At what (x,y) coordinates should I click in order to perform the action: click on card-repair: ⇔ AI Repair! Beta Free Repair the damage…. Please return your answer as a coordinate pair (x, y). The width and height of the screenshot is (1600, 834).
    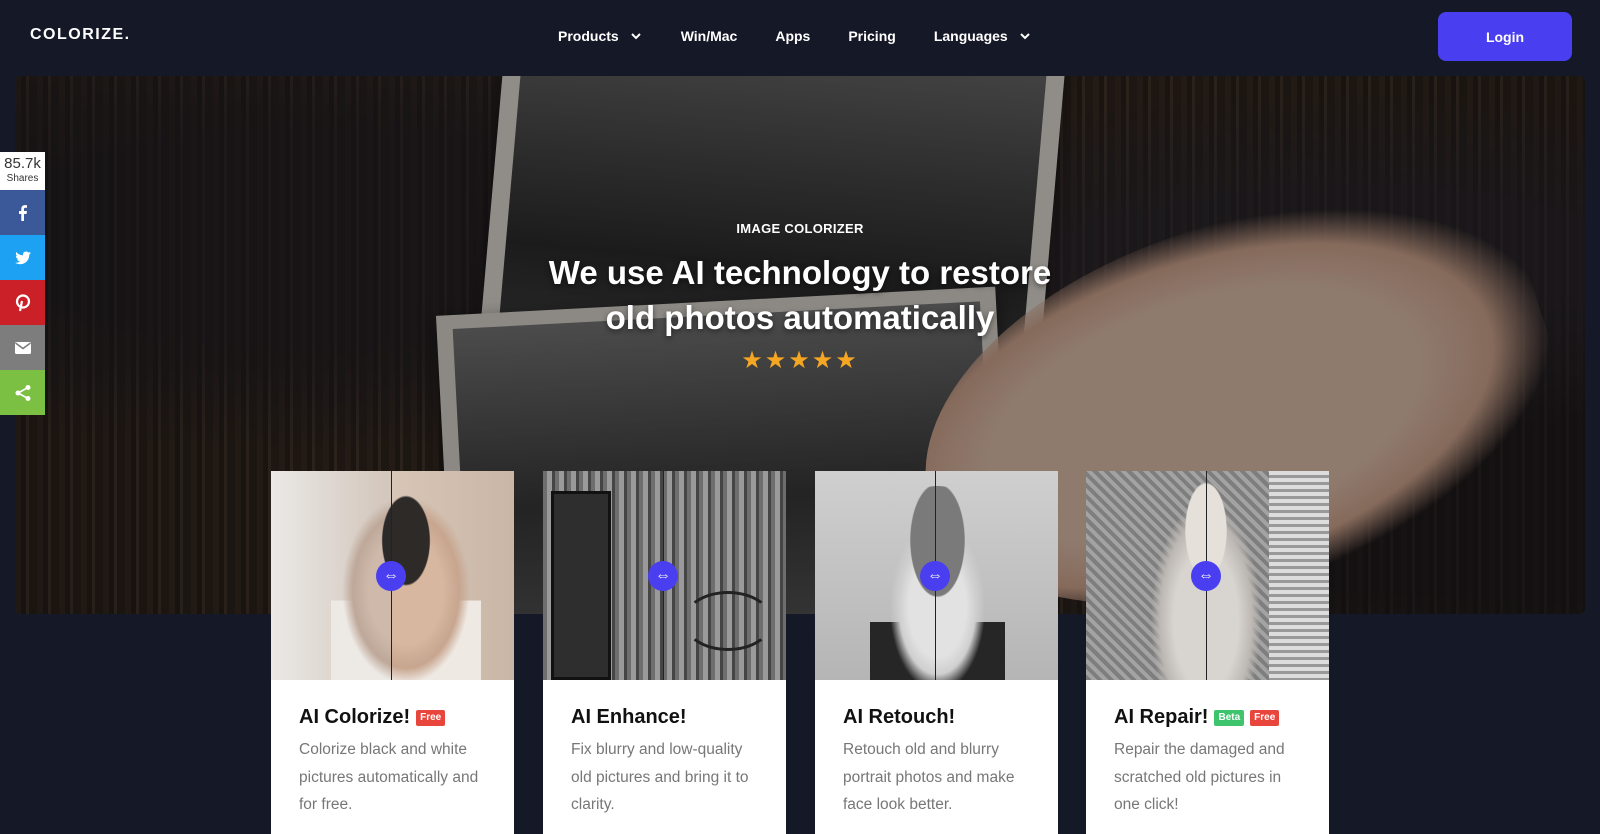
    Looking at the image, I should click on (1207, 652).